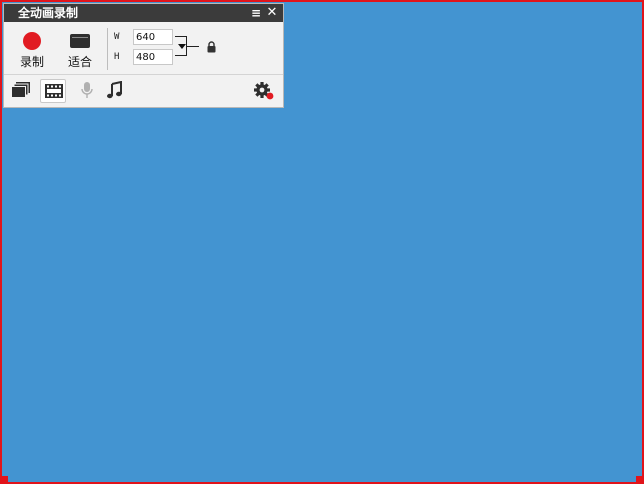 Image resolution: width=644 pixels, height=484 pixels. I want to click on width-label: W, so click(117, 37).